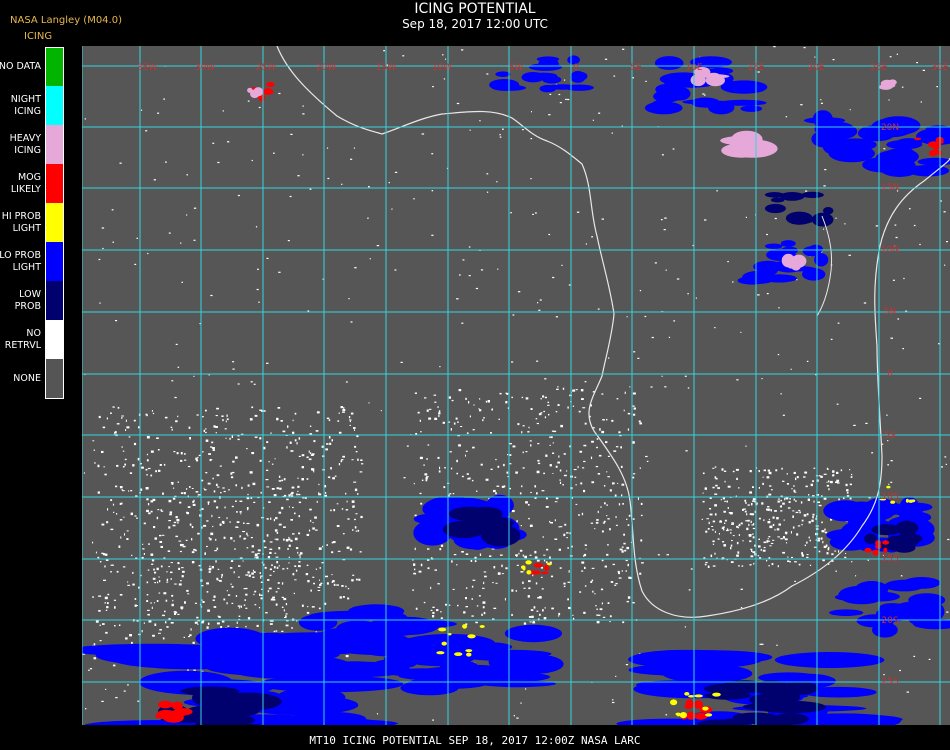  I want to click on low-prob-area, so click(474, 514).